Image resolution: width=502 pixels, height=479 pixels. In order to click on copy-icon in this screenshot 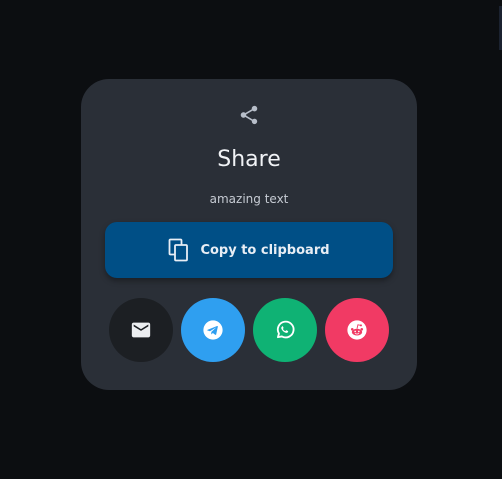, I will do `click(179, 250)`.